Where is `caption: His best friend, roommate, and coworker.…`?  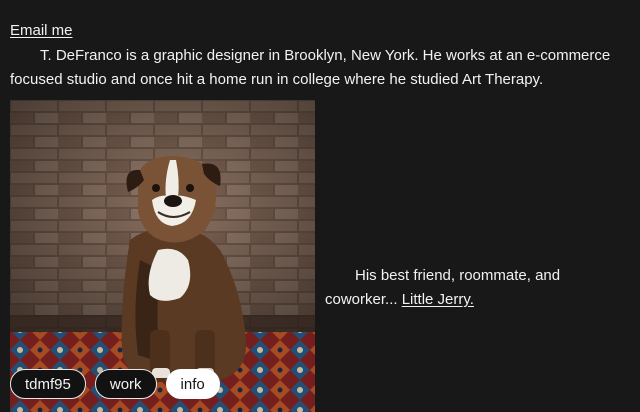
caption: His best friend, roommate, and coworker.… is located at coordinates (475, 288).